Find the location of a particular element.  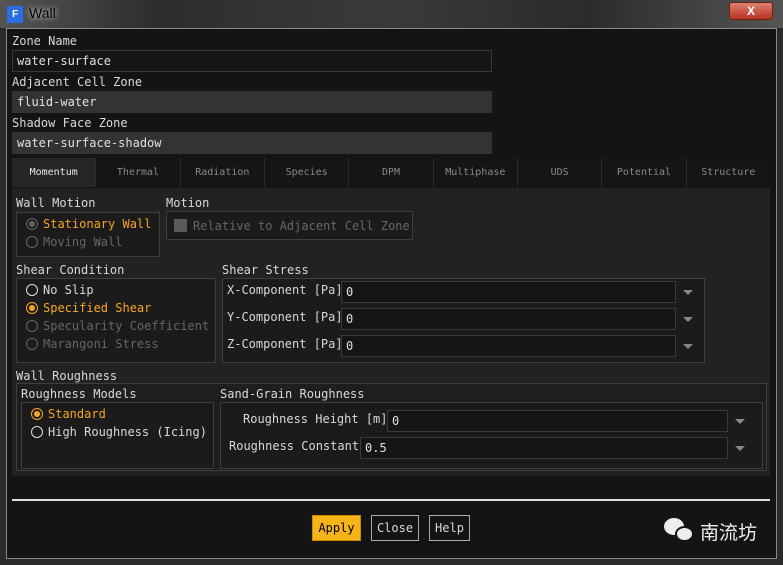

sand-grain-label: Sand-Grain Roughness is located at coordinates (292, 394).